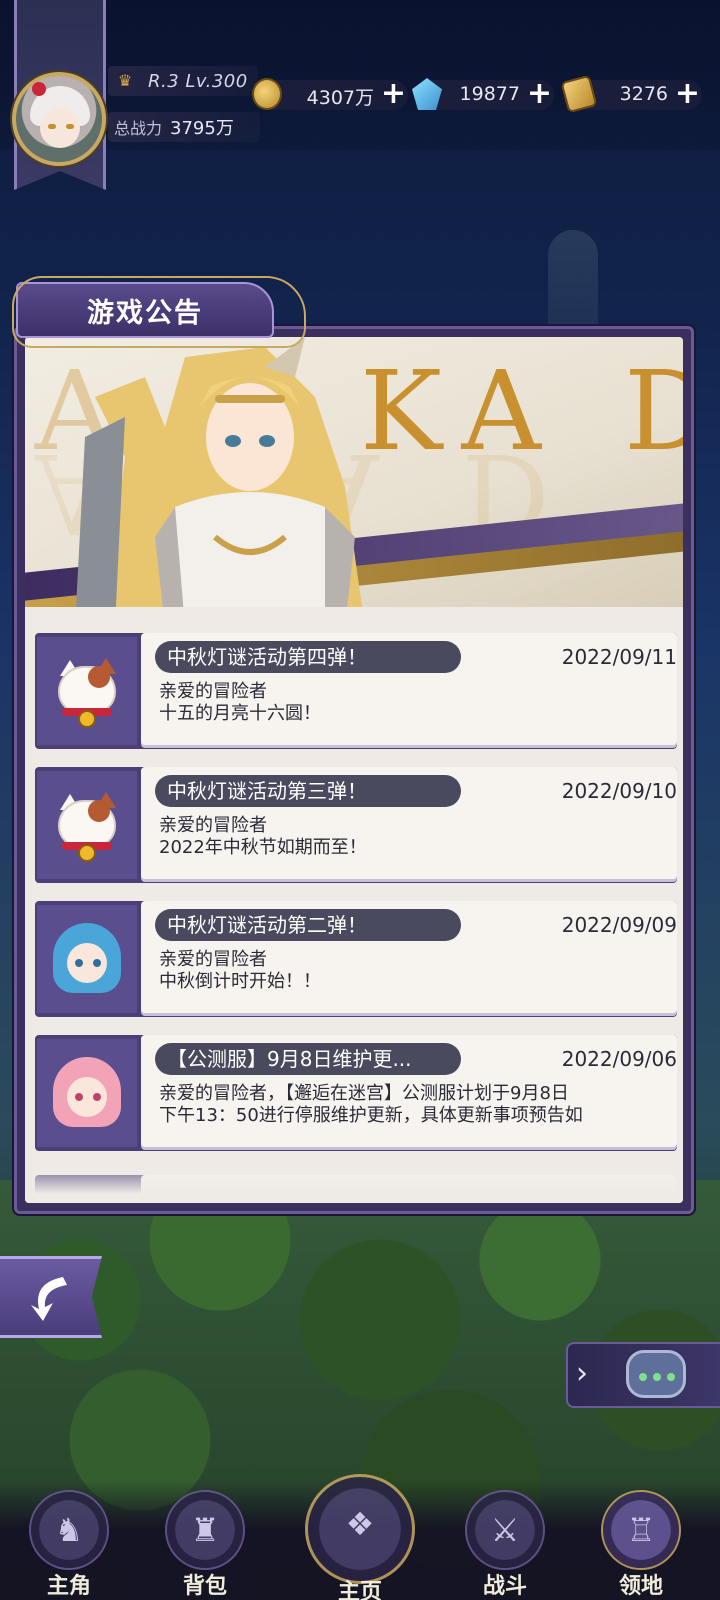 Image resolution: width=720 pixels, height=1600 pixels. I want to click on power-value: 3795万, so click(202, 128).